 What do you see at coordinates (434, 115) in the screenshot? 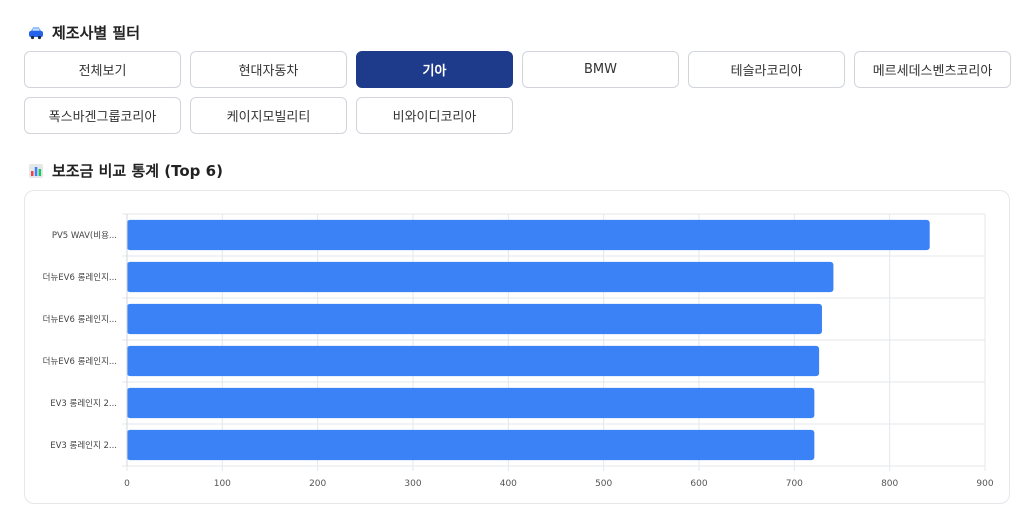
I see `filter-button: 비와이디코리아` at bounding box center [434, 115].